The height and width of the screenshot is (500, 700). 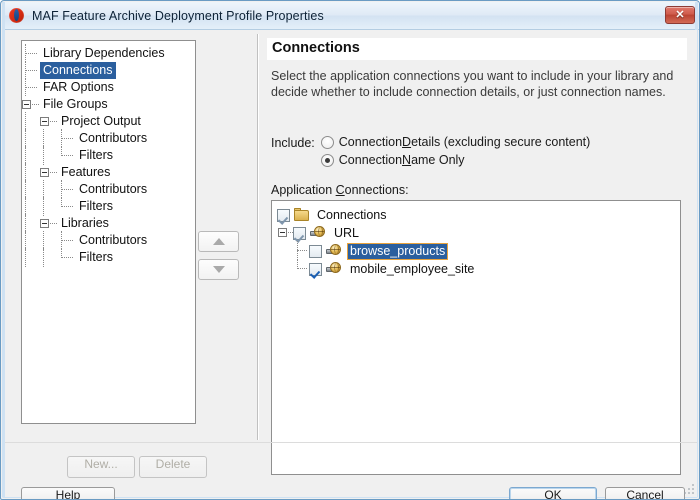 What do you see at coordinates (86, 172) in the screenshot?
I see `tree-item-label: Features` at bounding box center [86, 172].